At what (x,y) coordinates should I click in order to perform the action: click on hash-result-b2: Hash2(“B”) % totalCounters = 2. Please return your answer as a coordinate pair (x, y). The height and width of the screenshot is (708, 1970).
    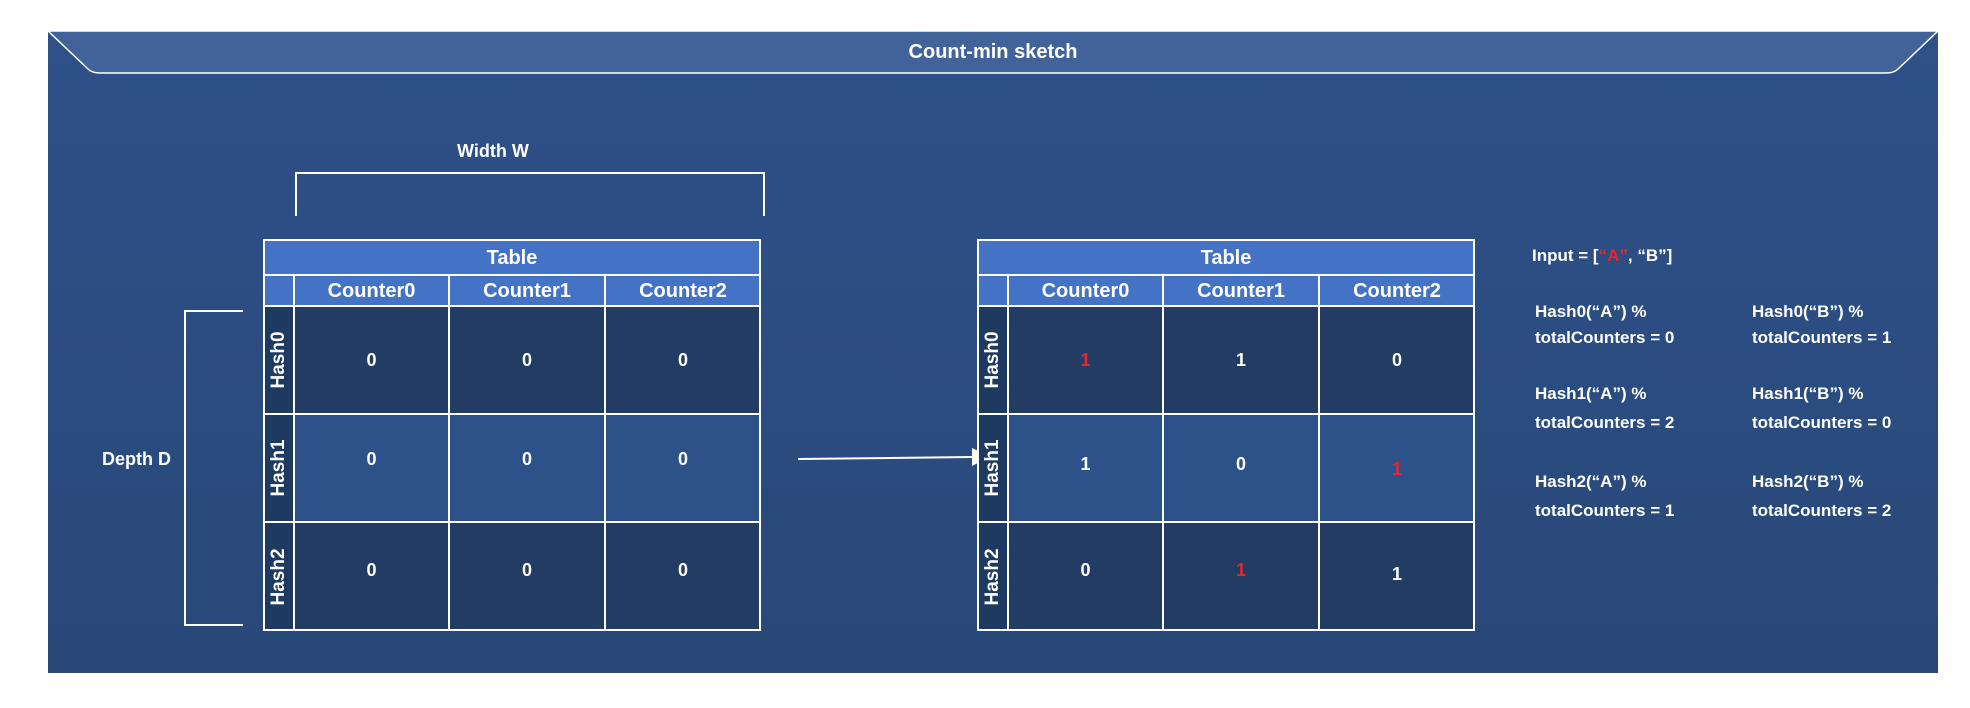
    Looking at the image, I should click on (1822, 496).